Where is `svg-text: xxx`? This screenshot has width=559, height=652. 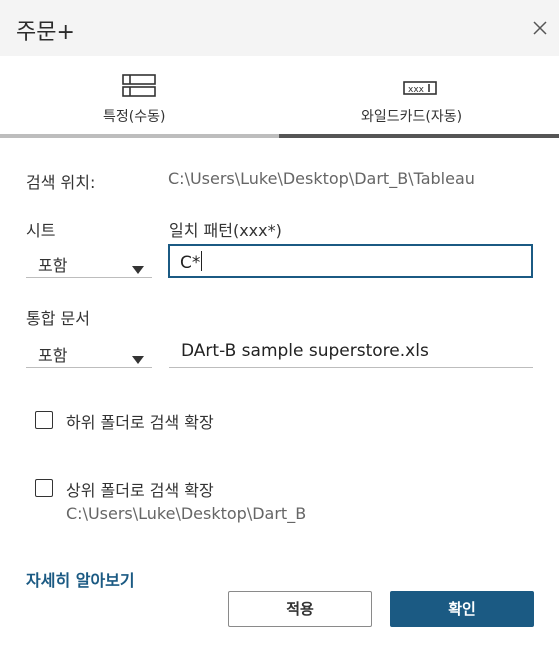
svg-text: xxx is located at coordinates (416, 90).